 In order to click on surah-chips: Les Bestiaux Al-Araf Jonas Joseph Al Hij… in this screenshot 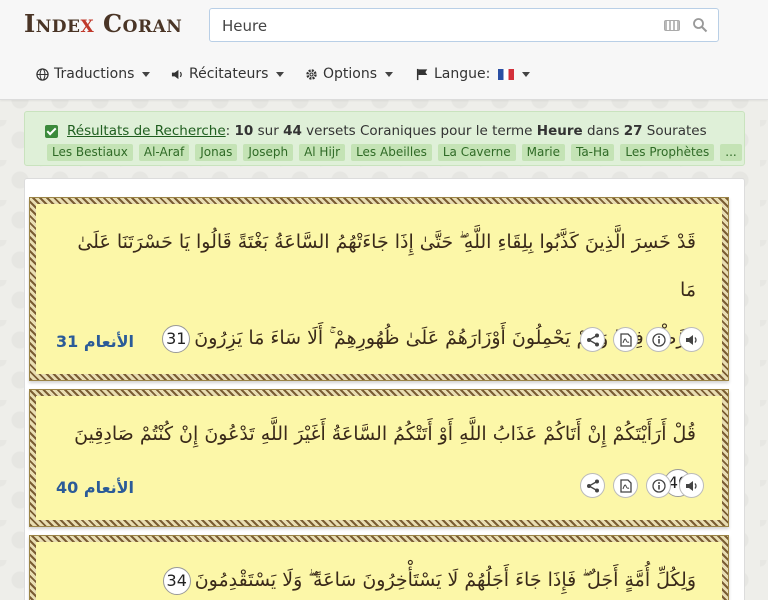, I will do `click(394, 152)`.